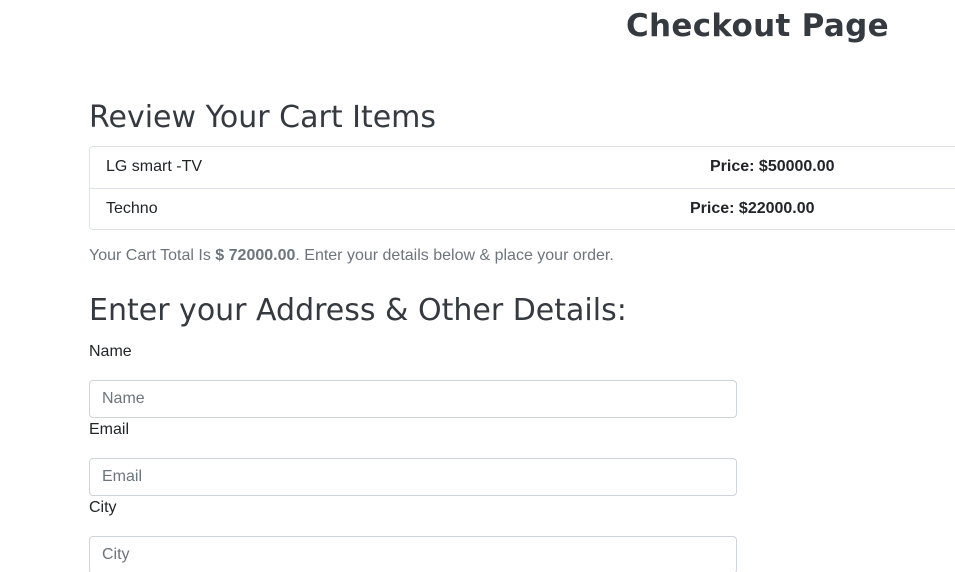  I want to click on email-input, so click(413, 477).